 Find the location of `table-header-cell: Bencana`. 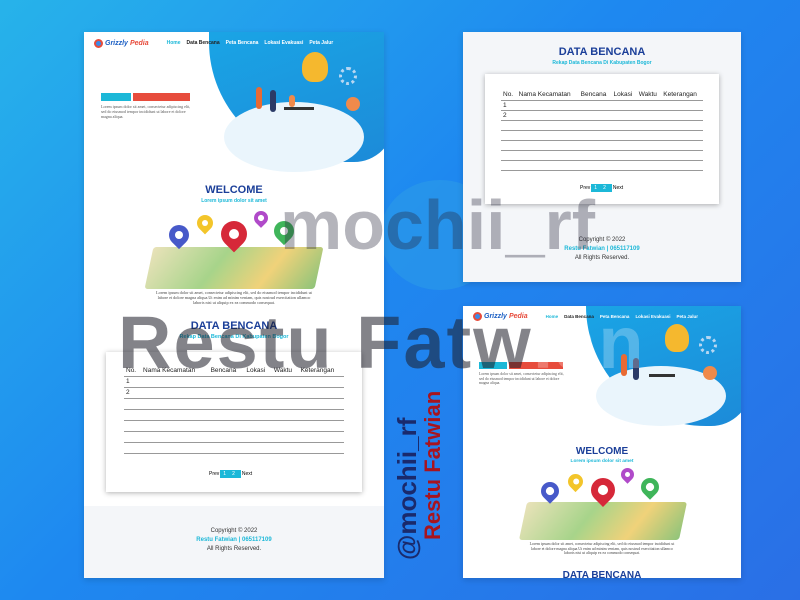

table-header-cell: Bencana is located at coordinates (595, 95).